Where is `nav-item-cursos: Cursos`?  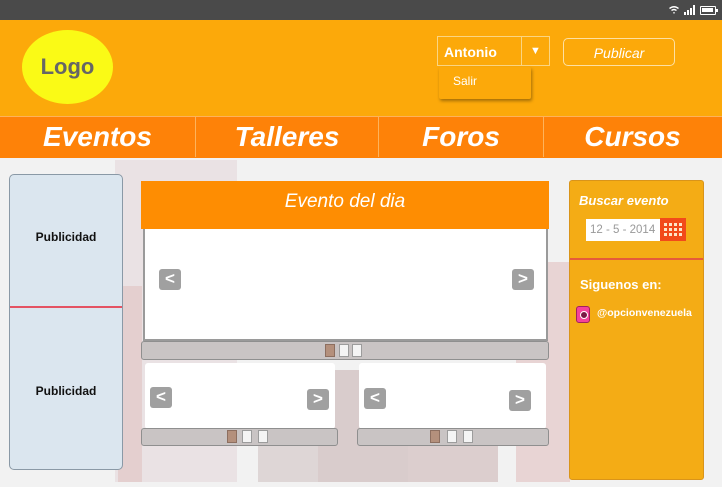
nav-item-cursos: Cursos is located at coordinates (632, 137).